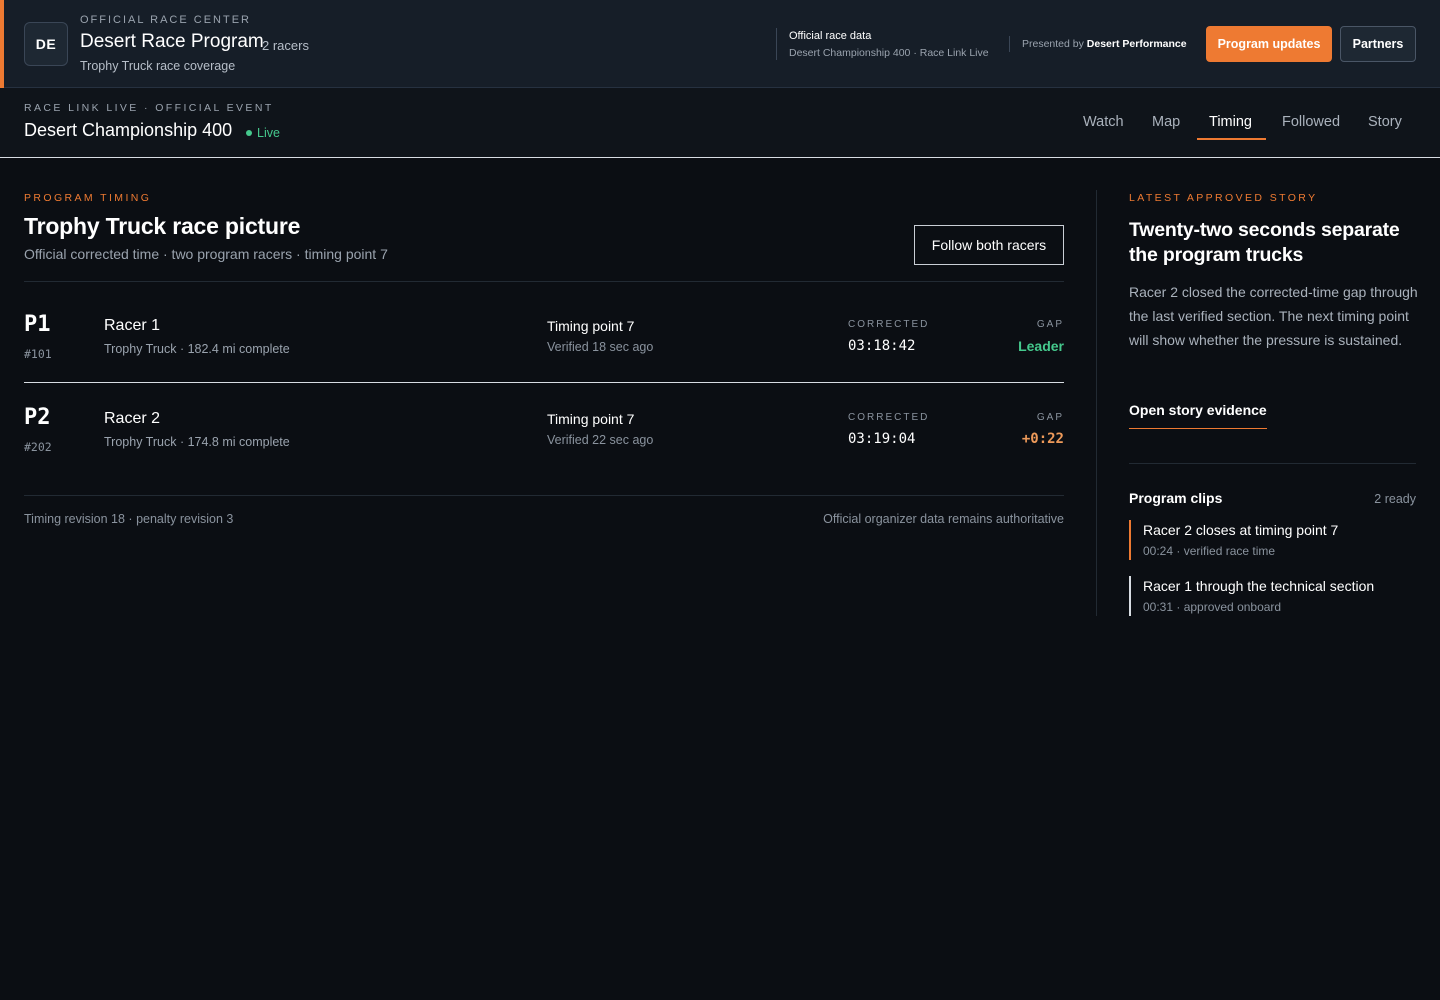  I want to click on sponsor-name: Desert Performance, so click(1136, 44).